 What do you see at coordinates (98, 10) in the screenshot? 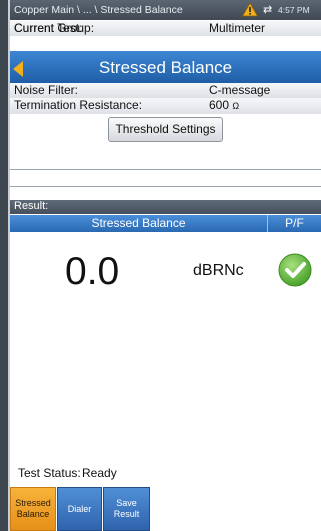
I see `breadcrumb: Copper Main \ ... \ Stressed Balance` at bounding box center [98, 10].